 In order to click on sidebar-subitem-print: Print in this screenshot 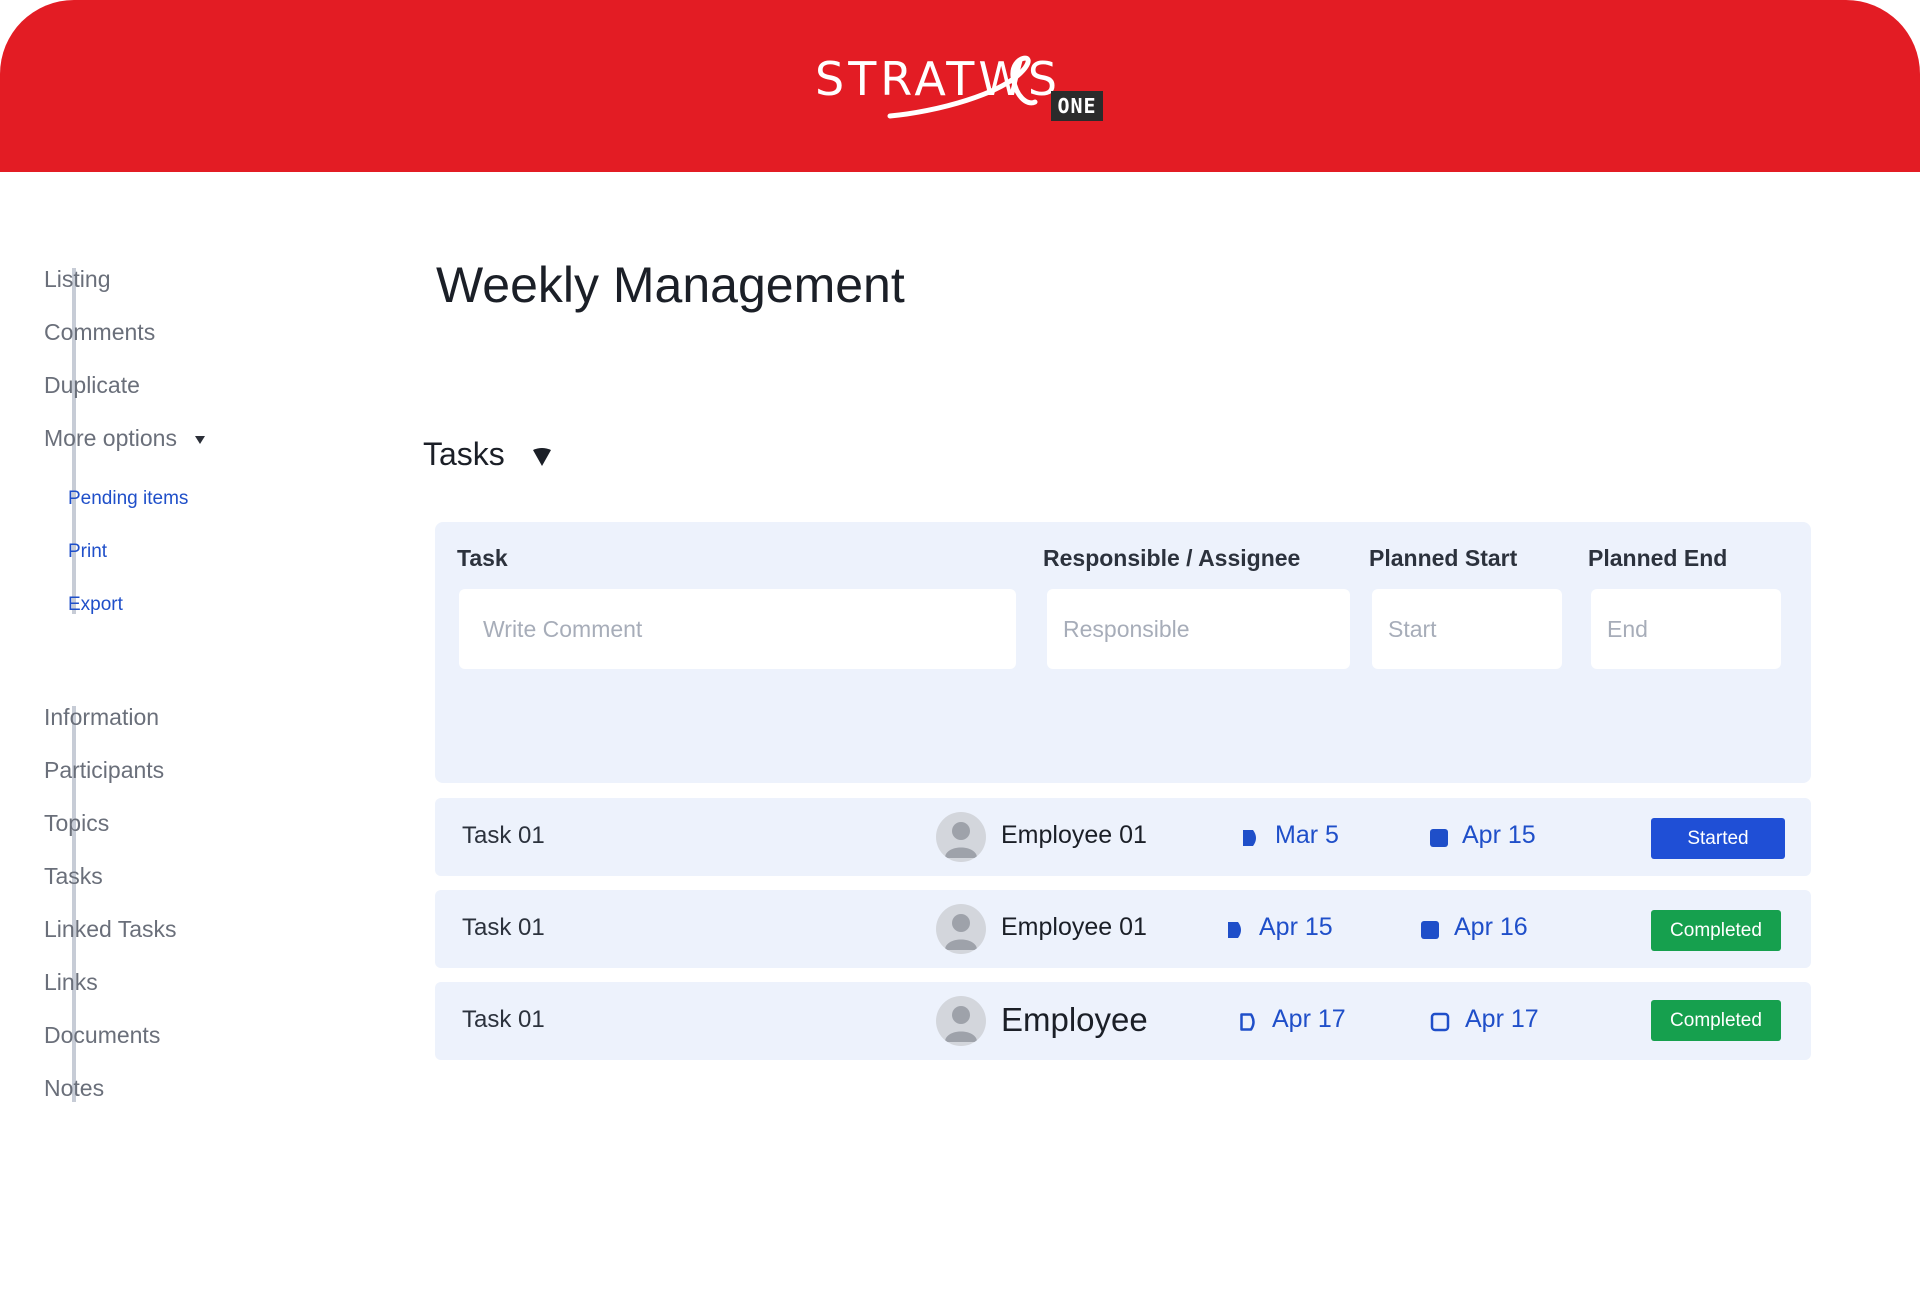, I will do `click(87, 552)`.